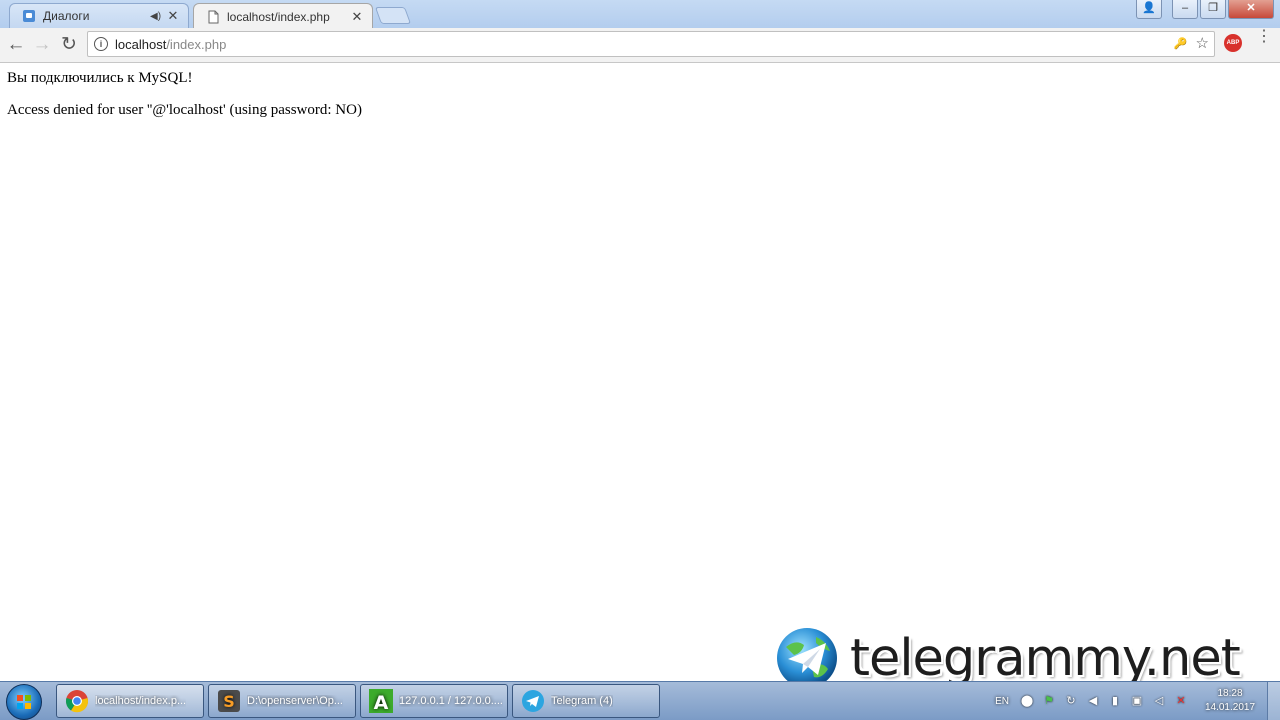  I want to click on watermark-text: telegrammy.net, so click(1045, 658).